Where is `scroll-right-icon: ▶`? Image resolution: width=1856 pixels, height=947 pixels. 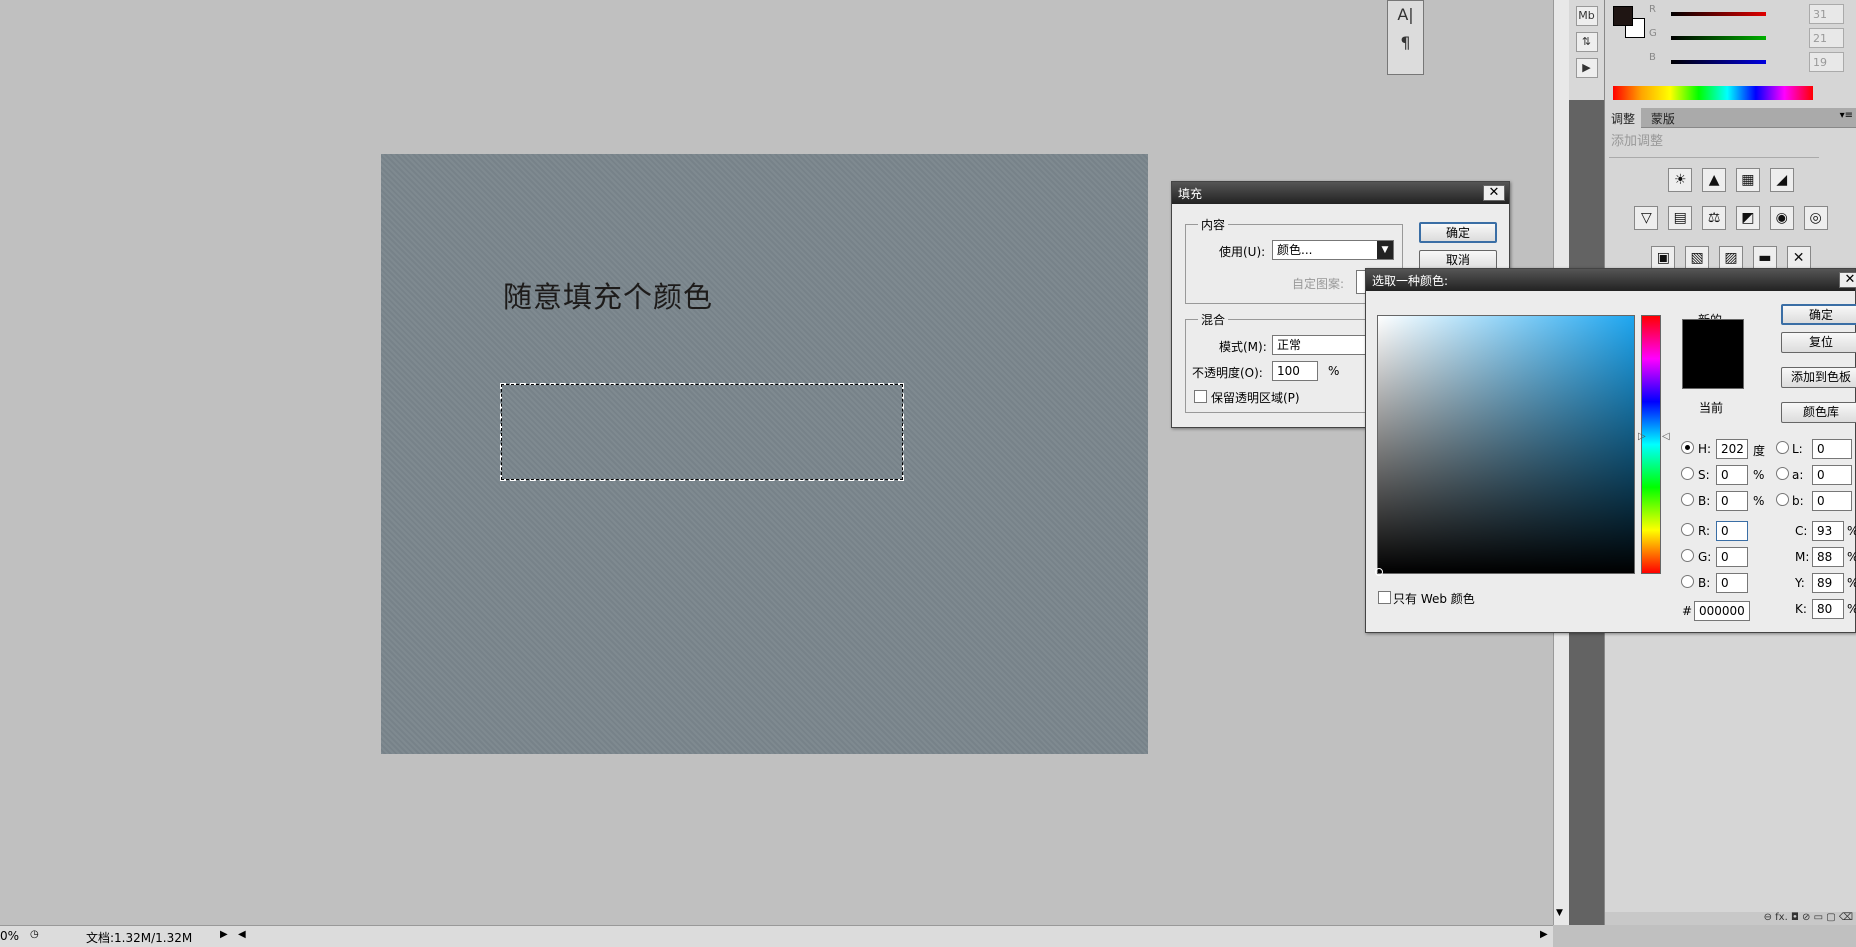
scroll-right-icon: ▶ is located at coordinates (1544, 934).